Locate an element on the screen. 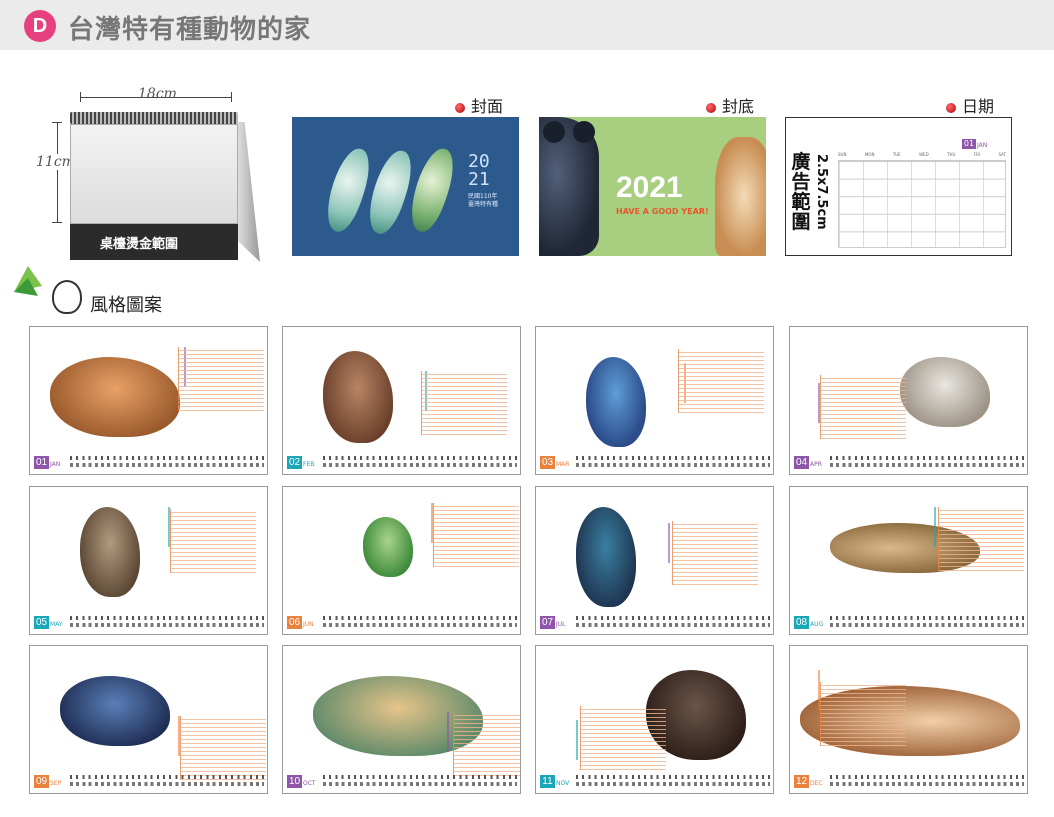  cover-preview: 20 21 民國110年 臺灣特有種 is located at coordinates (405, 186).